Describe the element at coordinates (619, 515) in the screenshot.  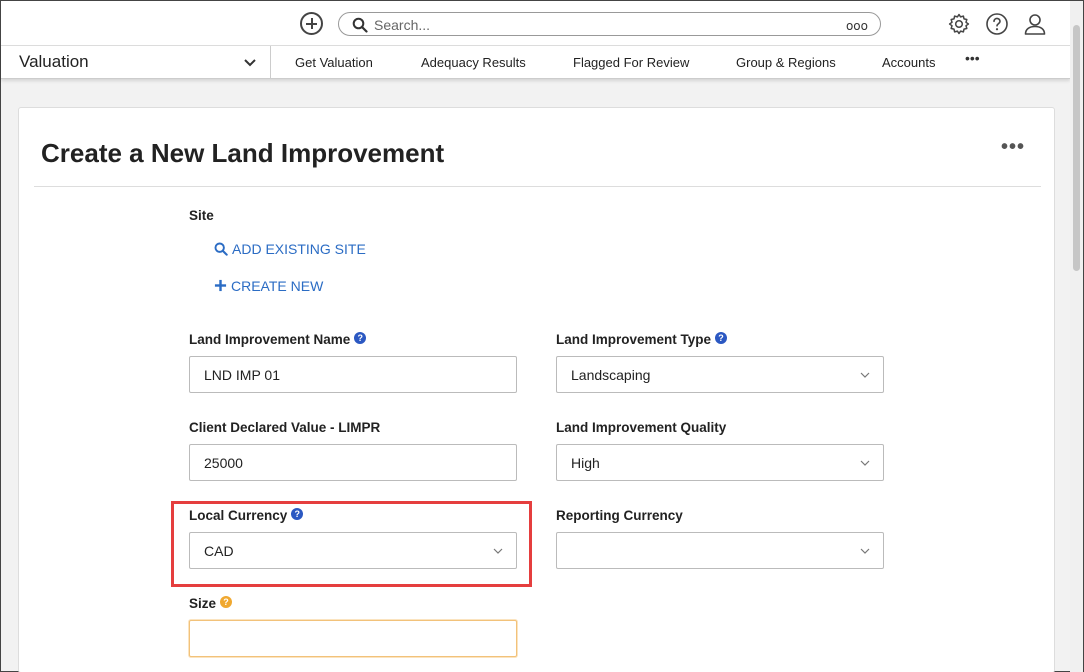
I see `reporting-currency-label: Reporting Currency` at that location.